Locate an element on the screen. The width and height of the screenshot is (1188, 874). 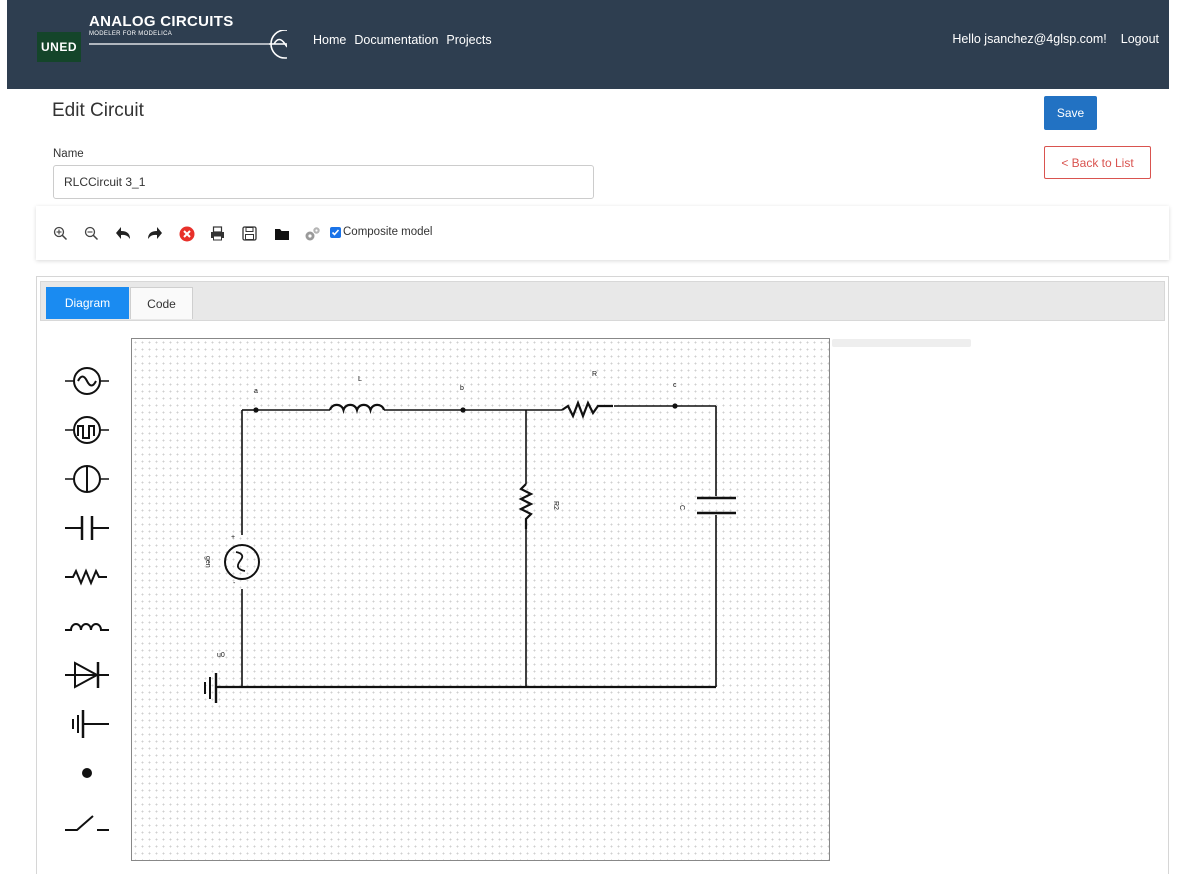
label-resistor2: R2 is located at coordinates (555, 505).